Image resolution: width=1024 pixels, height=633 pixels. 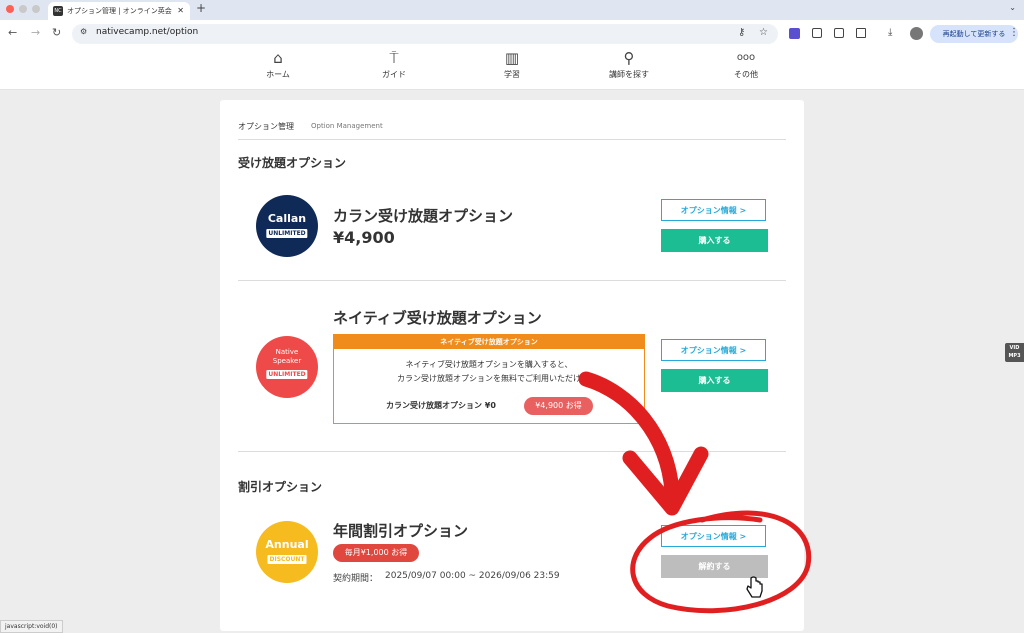 What do you see at coordinates (1014, 356) in the screenshot?
I see `side-widget-text: MP3` at bounding box center [1014, 356].